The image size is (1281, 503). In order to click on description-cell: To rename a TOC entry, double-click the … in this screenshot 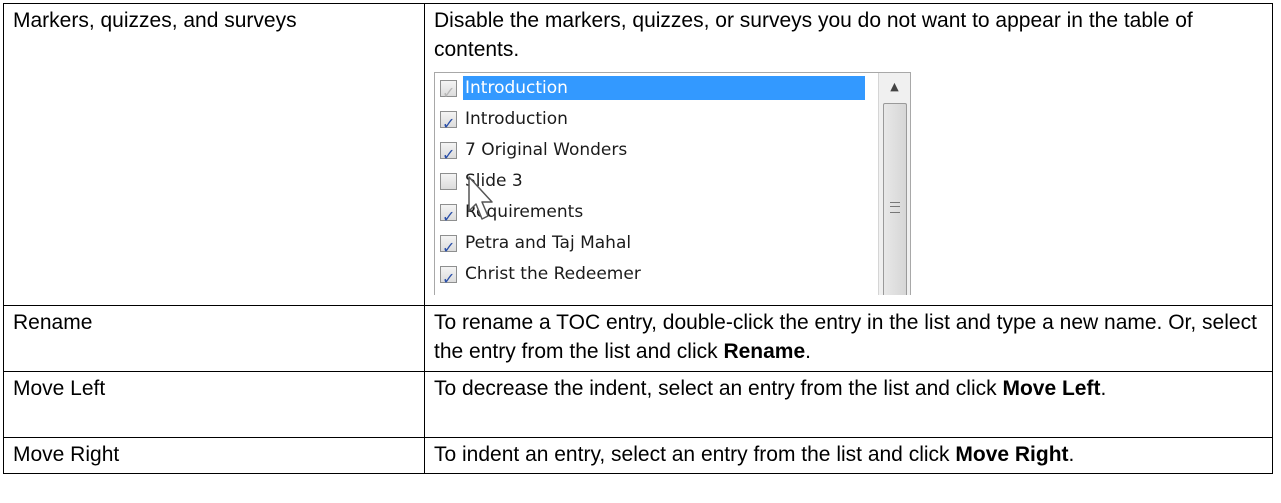, I will do `click(848, 338)`.